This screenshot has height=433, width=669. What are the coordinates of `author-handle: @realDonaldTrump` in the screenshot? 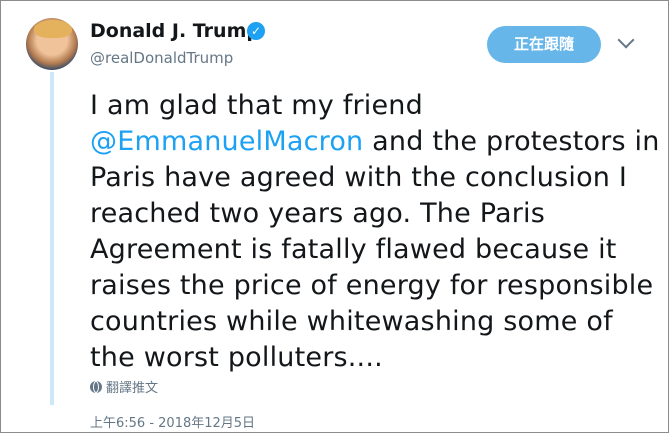 It's located at (161, 58).